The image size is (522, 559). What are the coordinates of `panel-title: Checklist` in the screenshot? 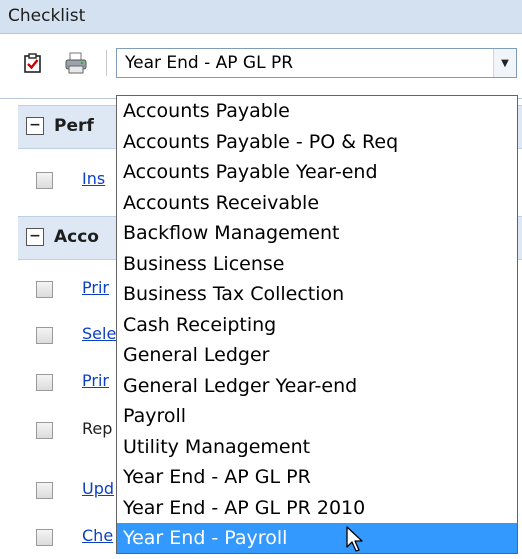 It's located at (47, 16).